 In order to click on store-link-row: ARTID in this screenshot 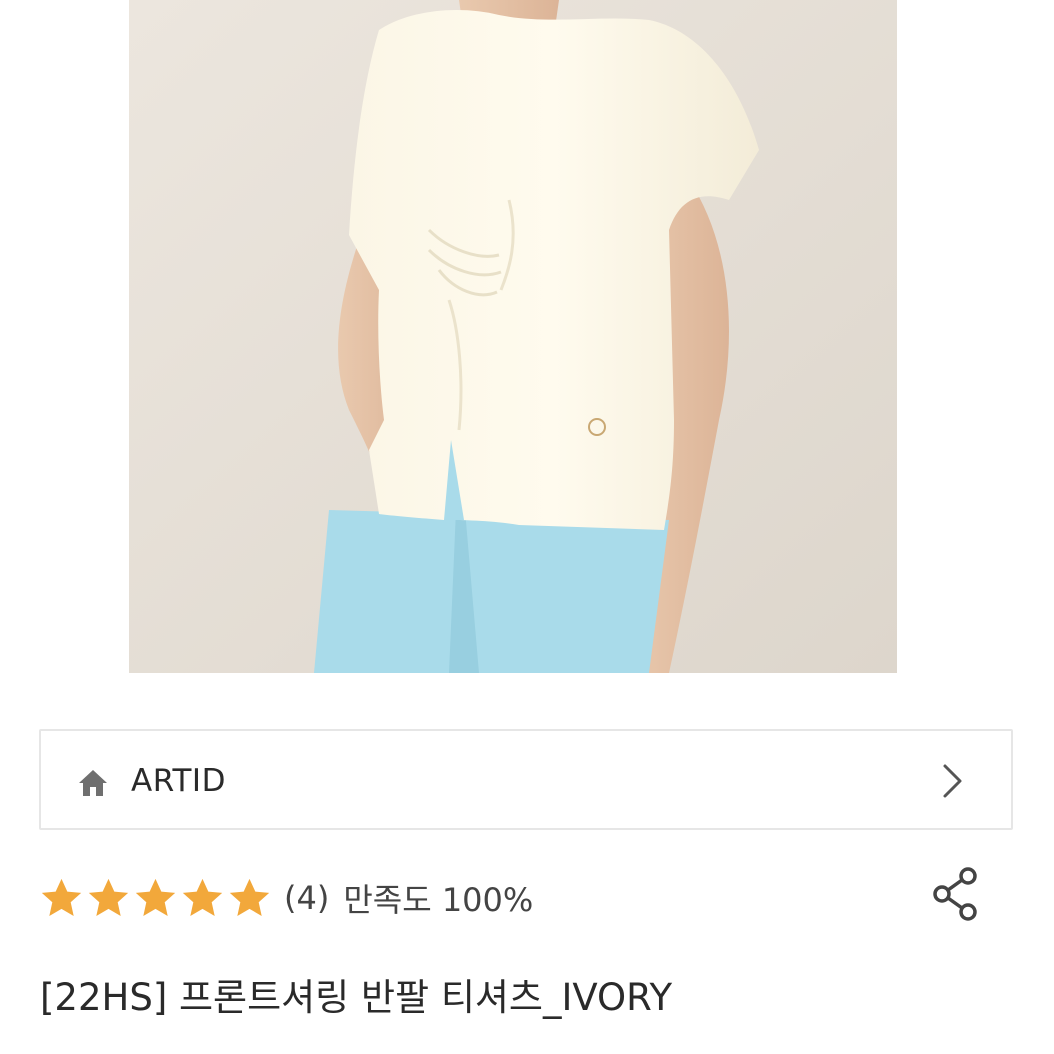, I will do `click(526, 779)`.